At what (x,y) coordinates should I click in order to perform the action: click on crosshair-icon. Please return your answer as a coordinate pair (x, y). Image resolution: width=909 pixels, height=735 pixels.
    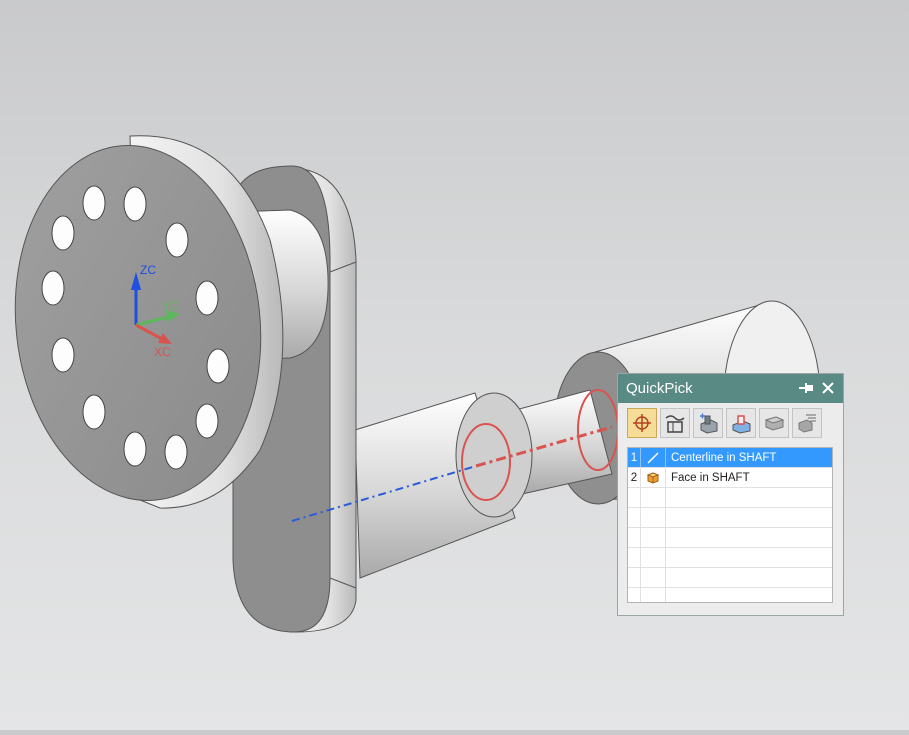
    Looking at the image, I should click on (642, 423).